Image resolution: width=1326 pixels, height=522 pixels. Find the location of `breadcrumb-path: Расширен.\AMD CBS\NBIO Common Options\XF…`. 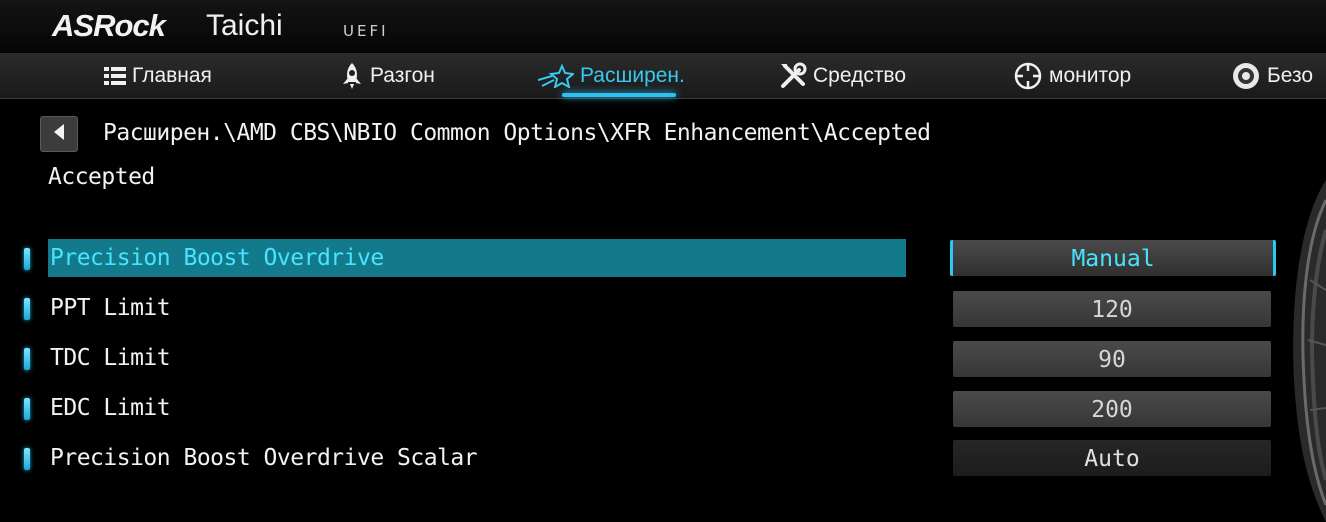

breadcrumb-path: Расширен.\AMD CBS\NBIO Common Options\XF… is located at coordinates (517, 133).